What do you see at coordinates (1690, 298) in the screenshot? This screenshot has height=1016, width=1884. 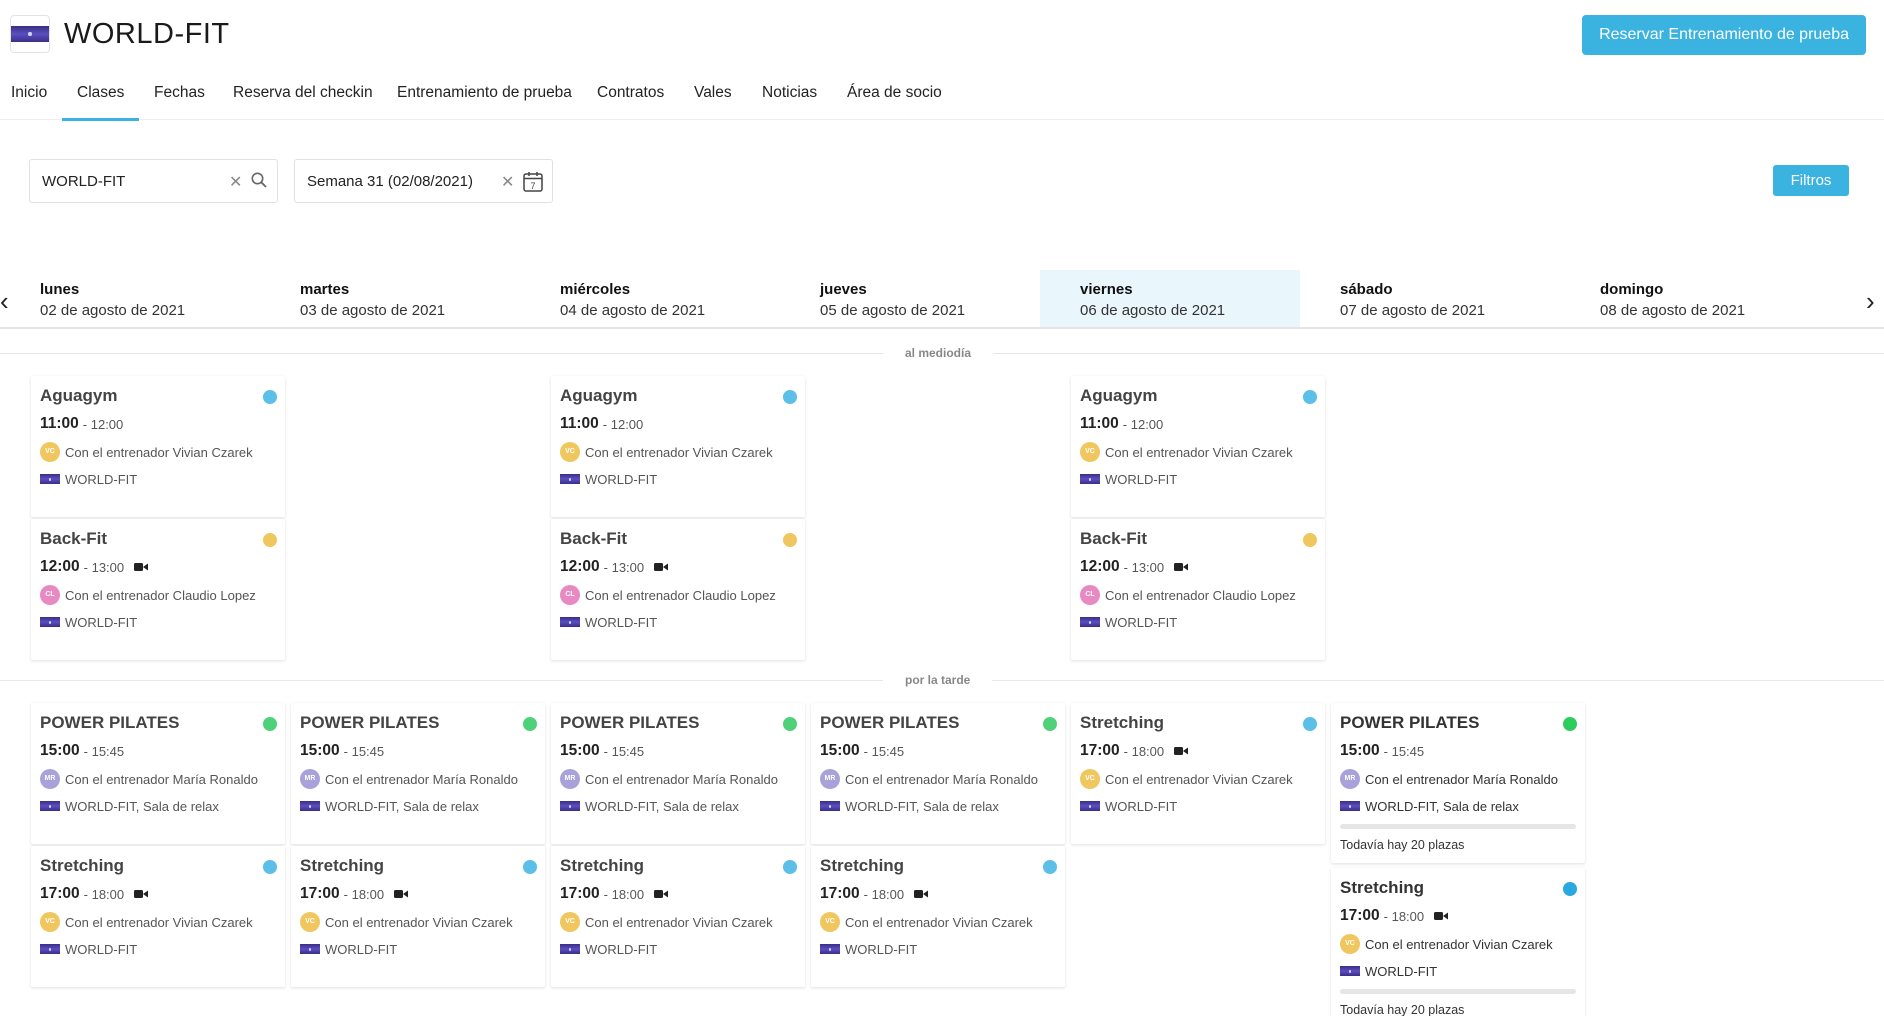 I see `day-sunday: domingo 08 de agosto de 2021` at bounding box center [1690, 298].